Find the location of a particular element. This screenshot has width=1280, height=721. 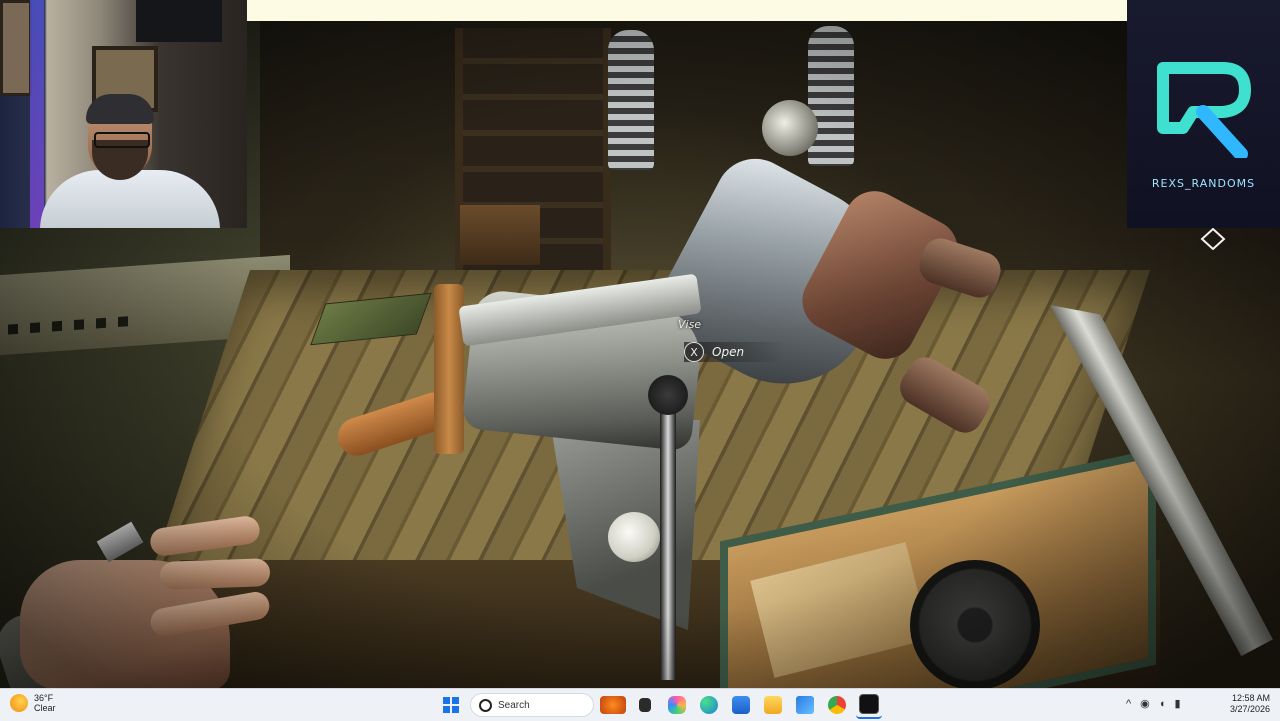

file-explorer-icon is located at coordinates (773, 705).